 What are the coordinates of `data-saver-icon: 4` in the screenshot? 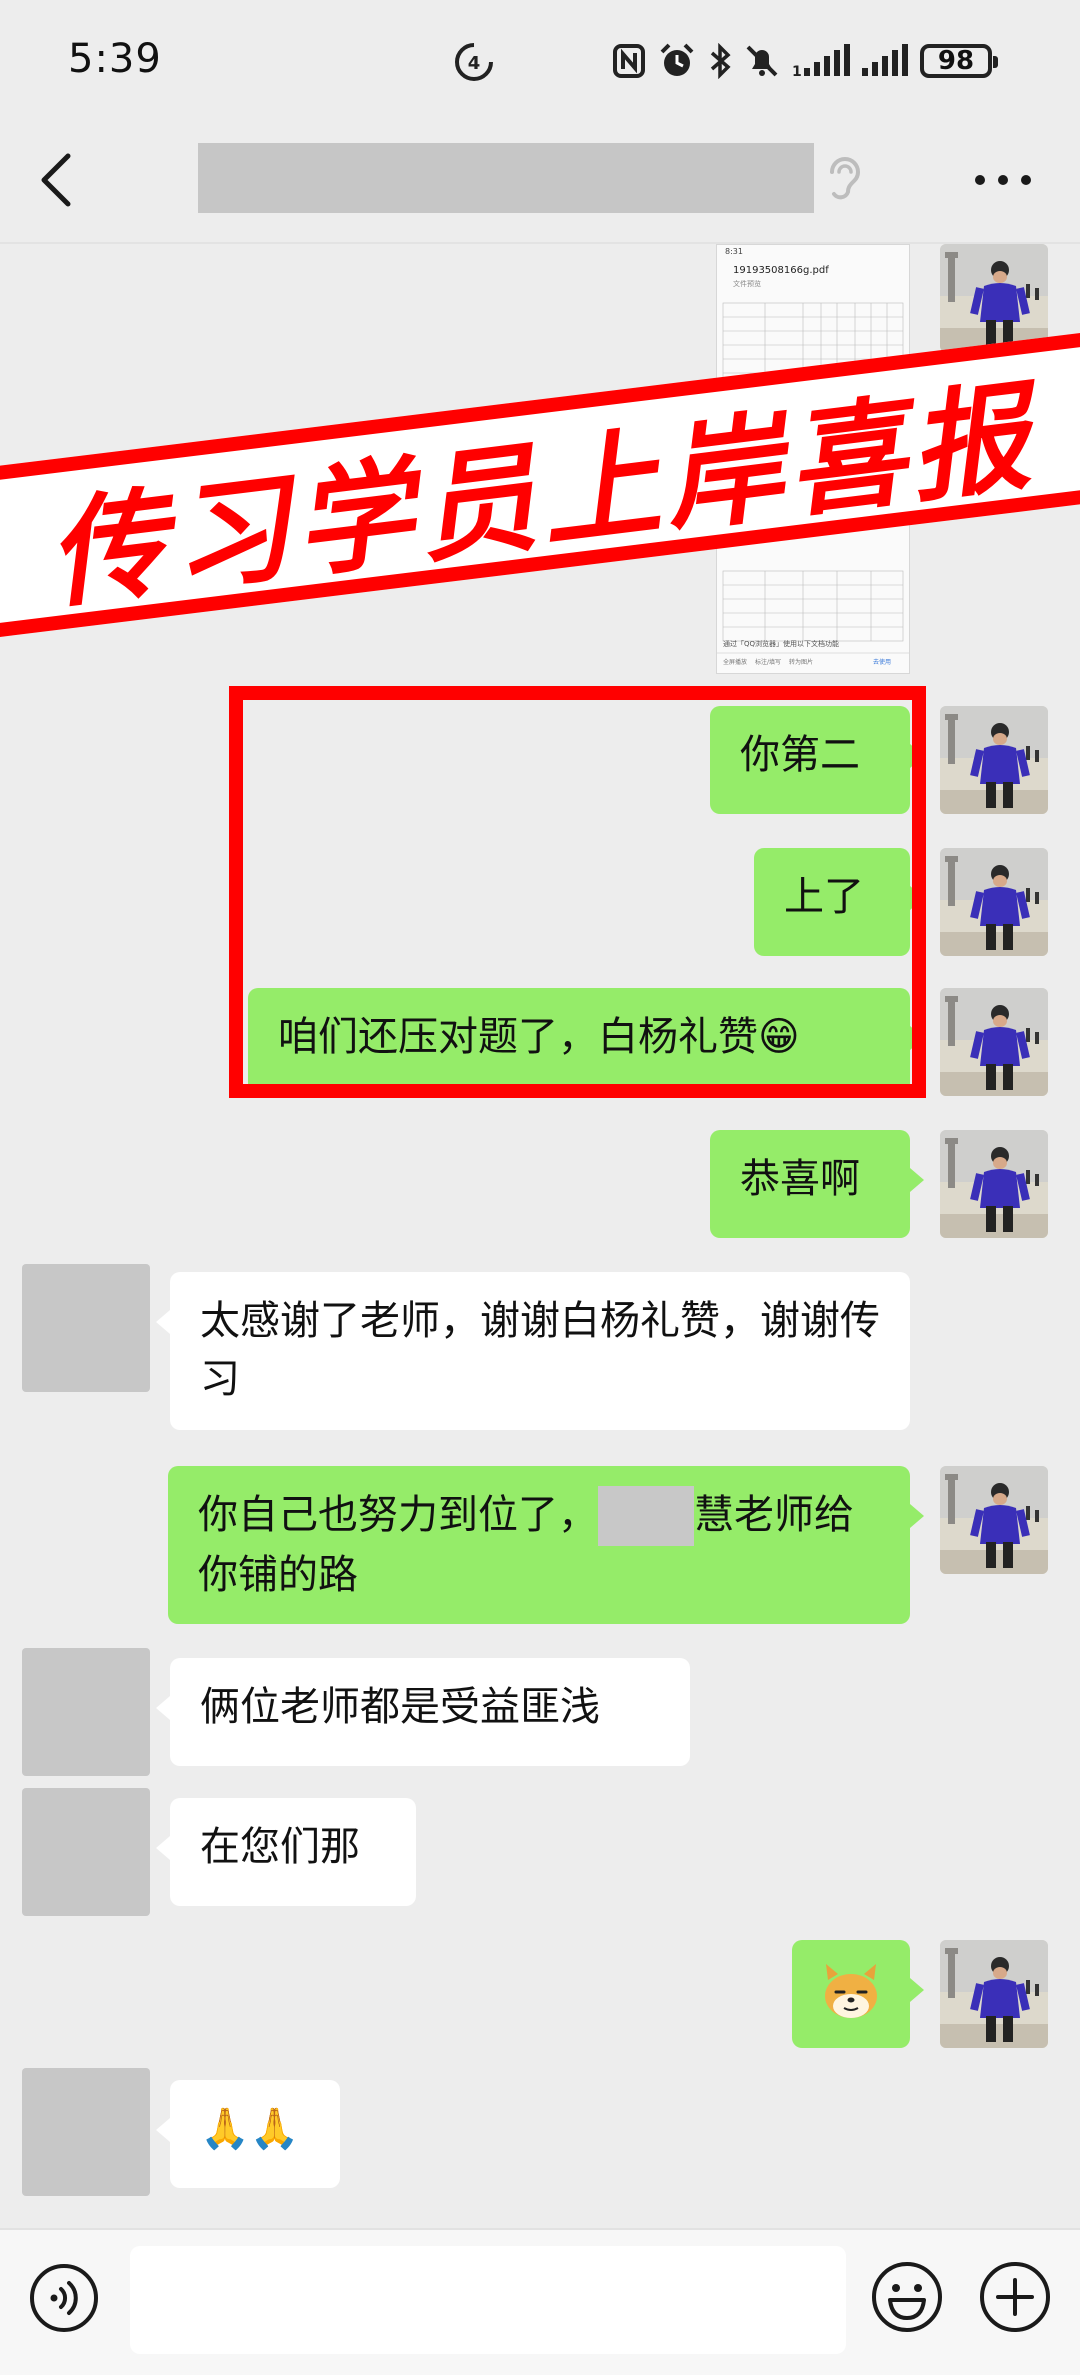 It's located at (474, 62).